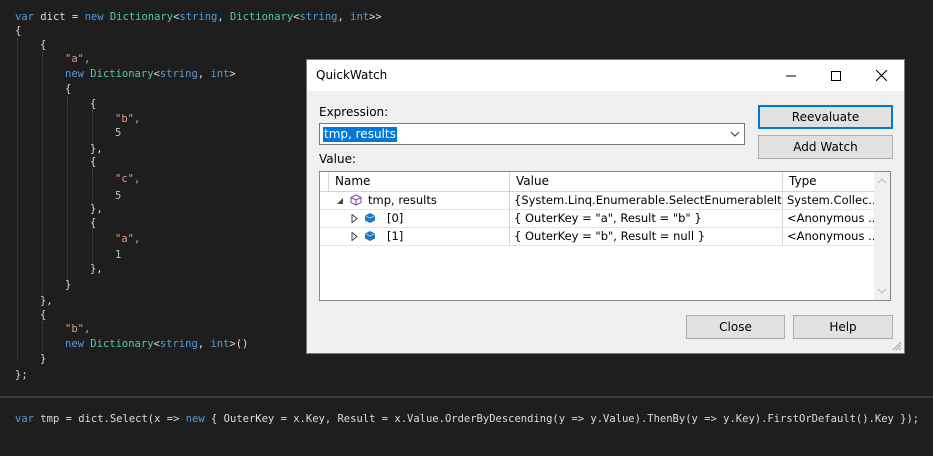 The width and height of the screenshot is (933, 456). Describe the element at coordinates (75, 17) in the screenshot. I see `operator: =` at that location.